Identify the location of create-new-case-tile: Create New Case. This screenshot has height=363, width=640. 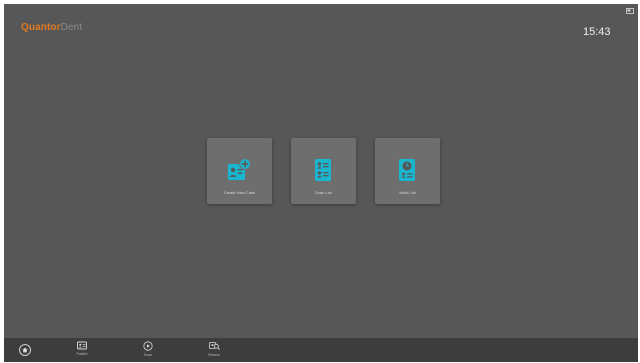
(239, 171).